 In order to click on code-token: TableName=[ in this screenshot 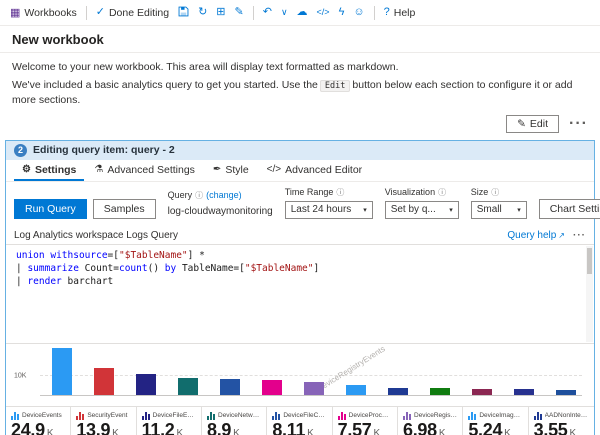, I will do `click(210, 268)`.